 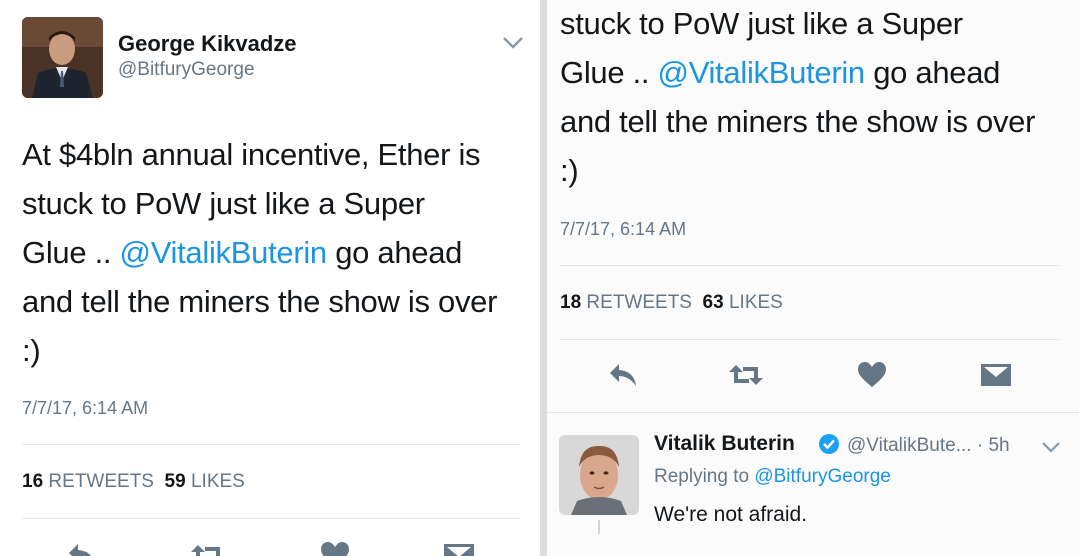 What do you see at coordinates (186, 70) in the screenshot?
I see `author-handle: @BitfuryGeorge` at bounding box center [186, 70].